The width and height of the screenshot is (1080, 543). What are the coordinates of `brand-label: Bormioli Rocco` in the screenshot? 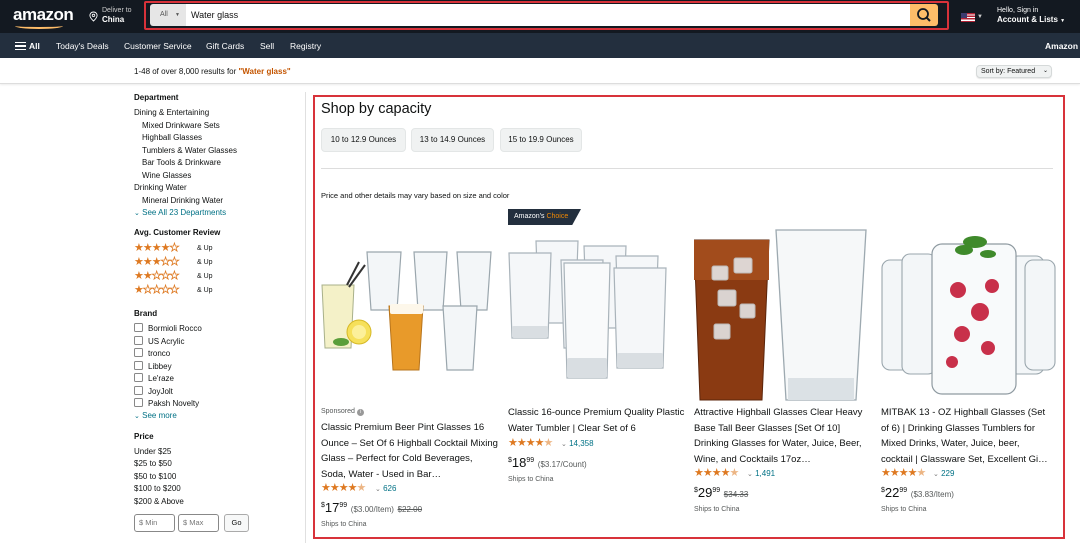 It's located at (175, 328).